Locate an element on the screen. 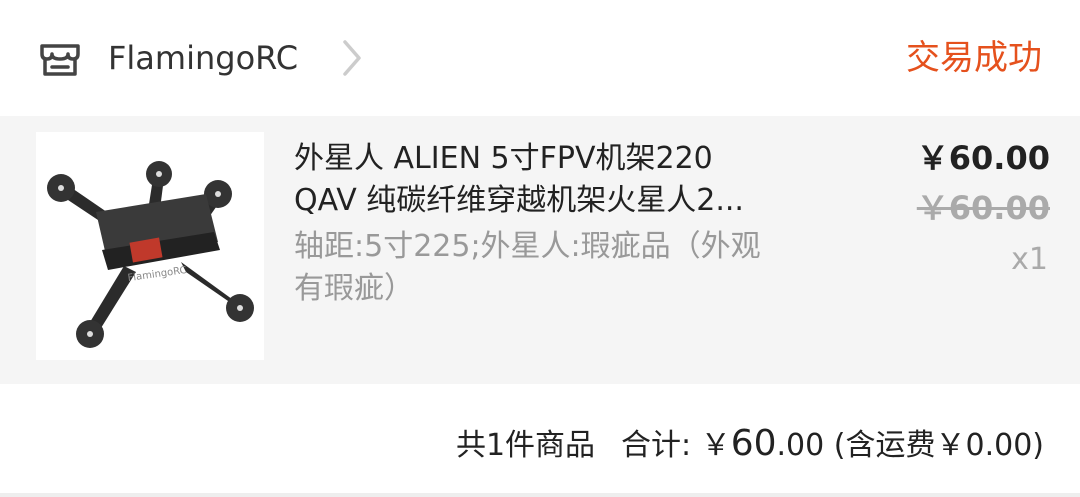 Image resolution: width=1080 pixels, height=497 pixels. product-thumbnail: FlamingoRC is located at coordinates (150, 246).